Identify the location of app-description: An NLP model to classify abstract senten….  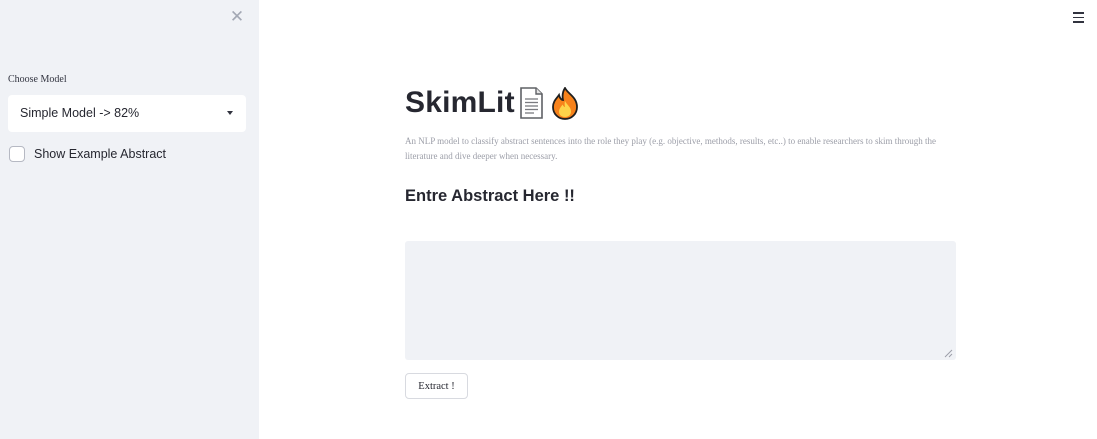
(671, 148).